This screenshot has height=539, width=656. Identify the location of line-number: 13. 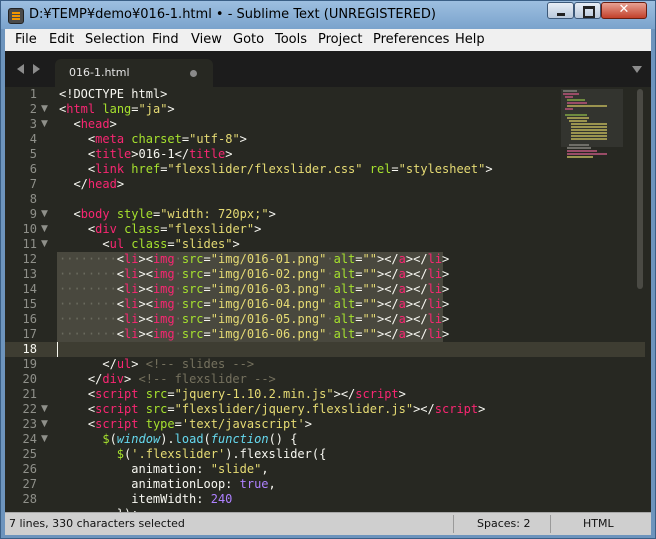
(29, 274).